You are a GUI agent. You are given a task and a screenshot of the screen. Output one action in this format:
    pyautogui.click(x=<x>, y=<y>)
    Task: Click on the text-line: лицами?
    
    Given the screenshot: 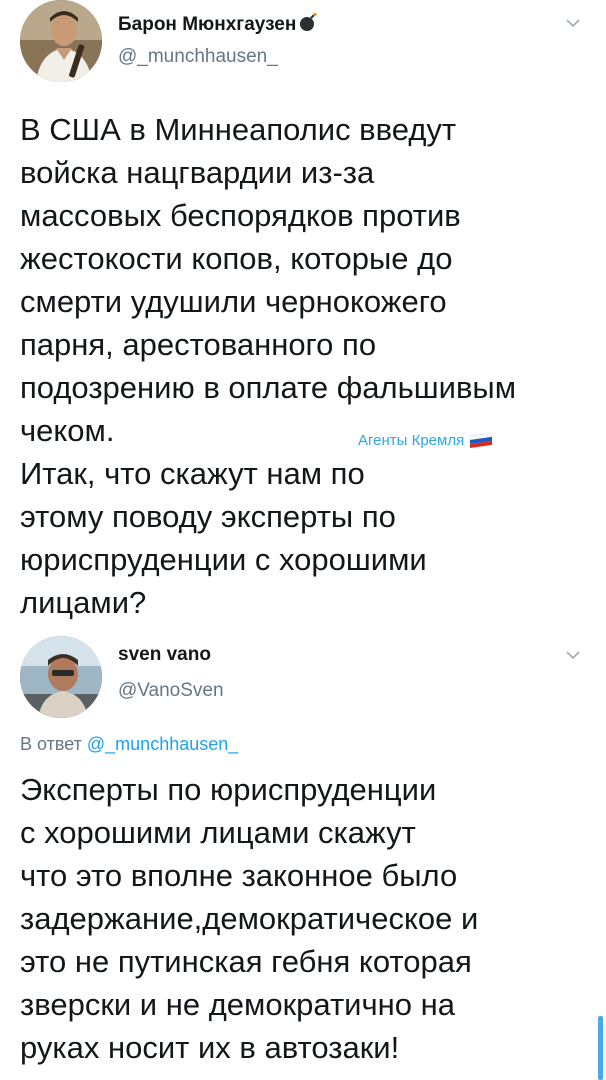 What is the action you would take?
    pyautogui.click(x=83, y=602)
    